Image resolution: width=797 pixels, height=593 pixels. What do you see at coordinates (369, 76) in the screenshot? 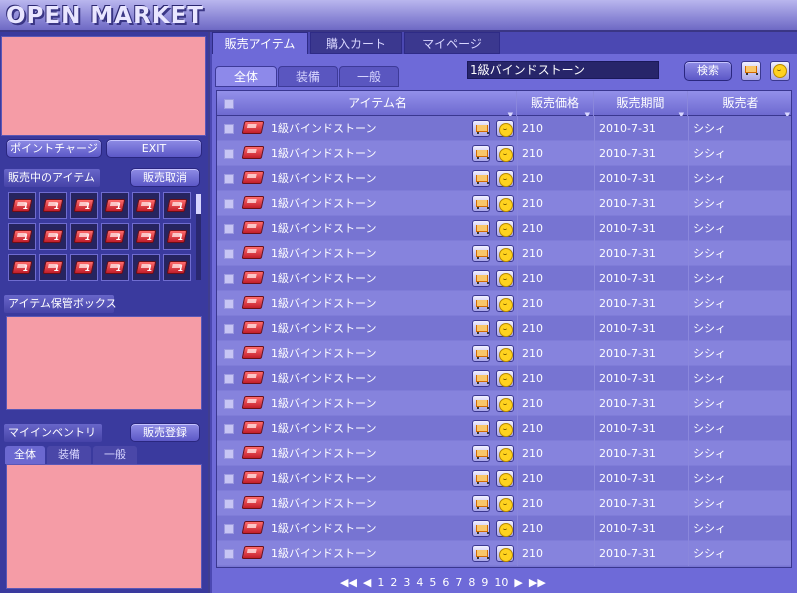
I see `filter-tab-general: 一般` at bounding box center [369, 76].